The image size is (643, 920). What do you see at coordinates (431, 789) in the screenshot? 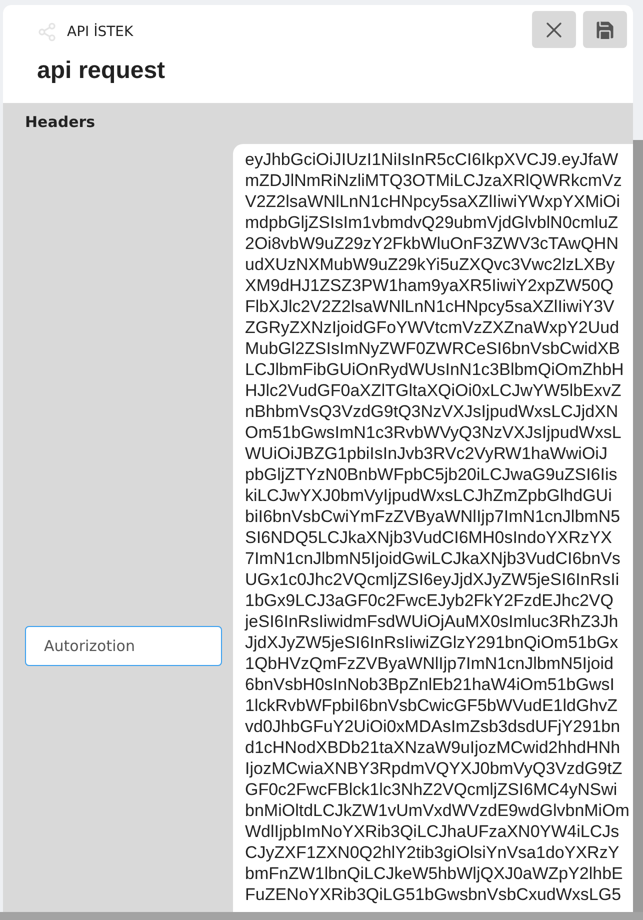
I see `value-line: GF0c2FwcFBlck1lc3NhZ2VQcmljZSI6MC4yNSwi` at bounding box center [431, 789].